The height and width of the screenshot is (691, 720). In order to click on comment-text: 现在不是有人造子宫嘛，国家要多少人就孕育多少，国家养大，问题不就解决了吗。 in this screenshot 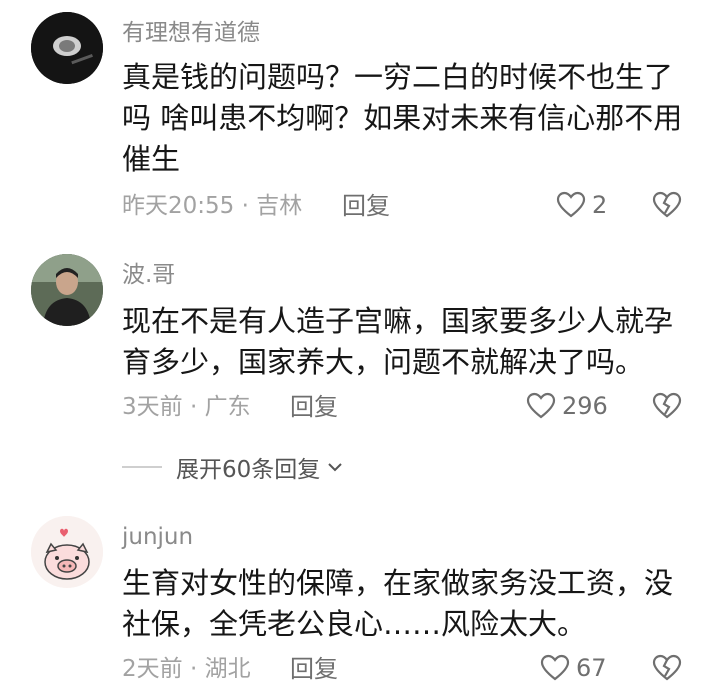, I will do `click(398, 341)`.